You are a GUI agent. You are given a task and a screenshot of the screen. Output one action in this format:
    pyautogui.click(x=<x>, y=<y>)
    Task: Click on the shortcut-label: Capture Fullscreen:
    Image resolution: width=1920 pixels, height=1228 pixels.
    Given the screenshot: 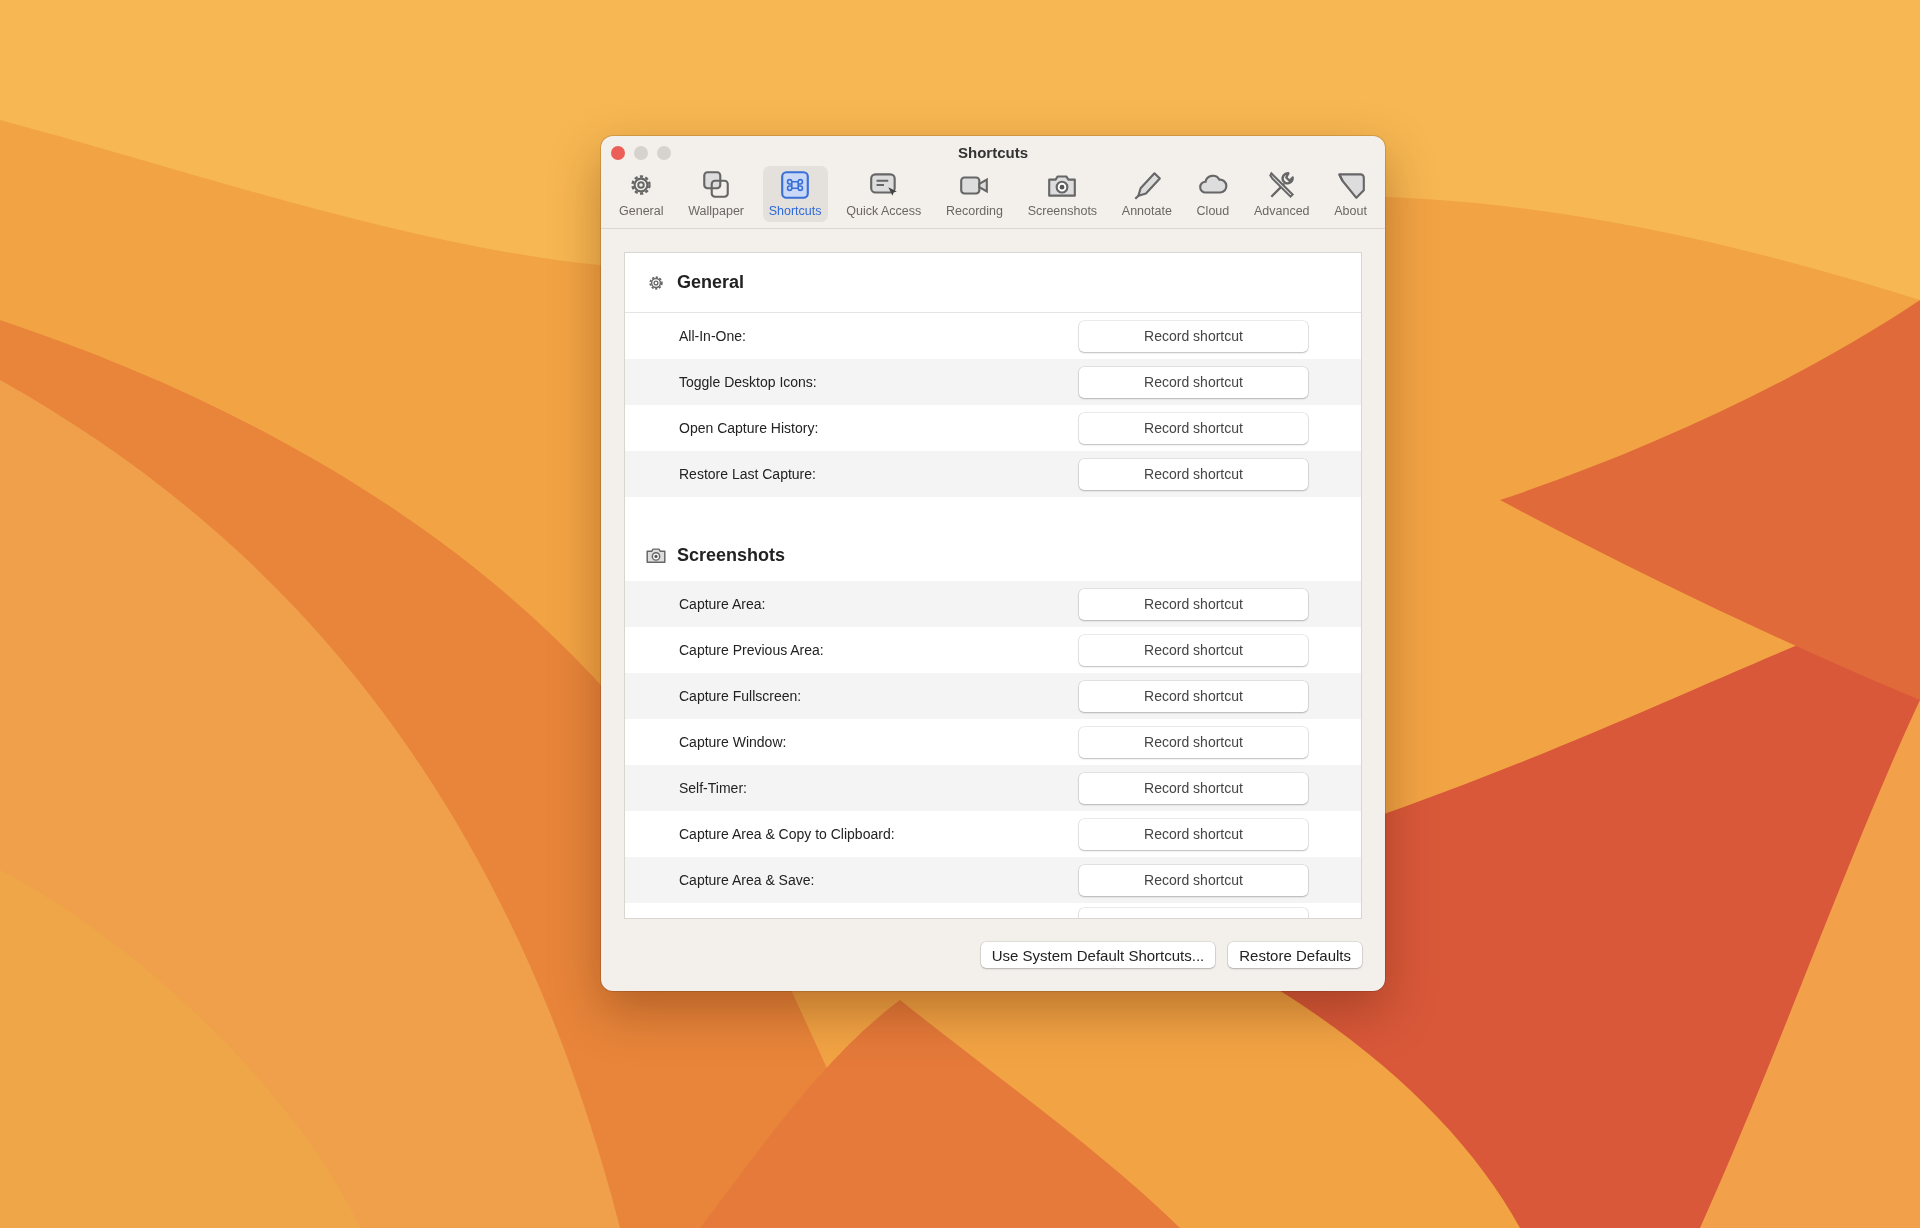 What is the action you would take?
    pyautogui.click(x=740, y=696)
    